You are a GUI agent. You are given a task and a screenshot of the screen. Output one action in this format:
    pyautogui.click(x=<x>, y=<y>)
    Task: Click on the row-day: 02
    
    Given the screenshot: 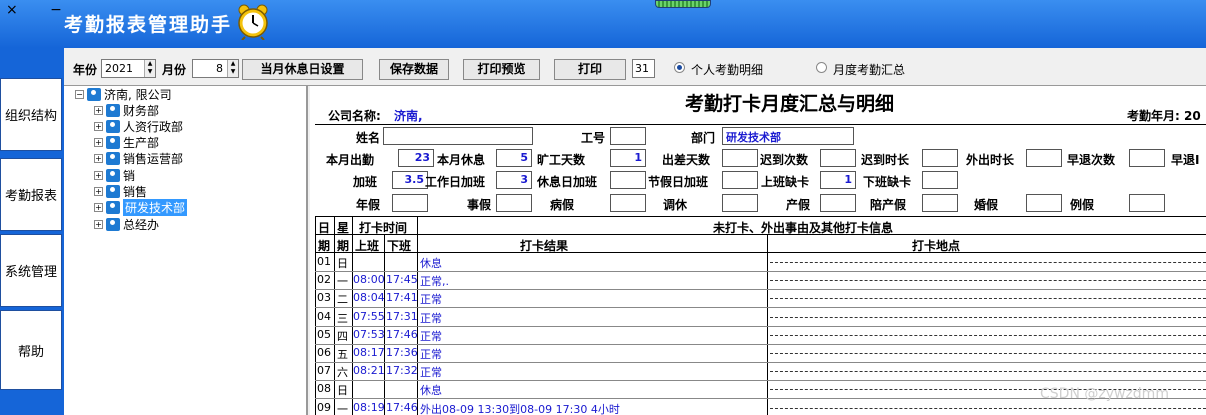 What is the action you would take?
    pyautogui.click(x=324, y=280)
    